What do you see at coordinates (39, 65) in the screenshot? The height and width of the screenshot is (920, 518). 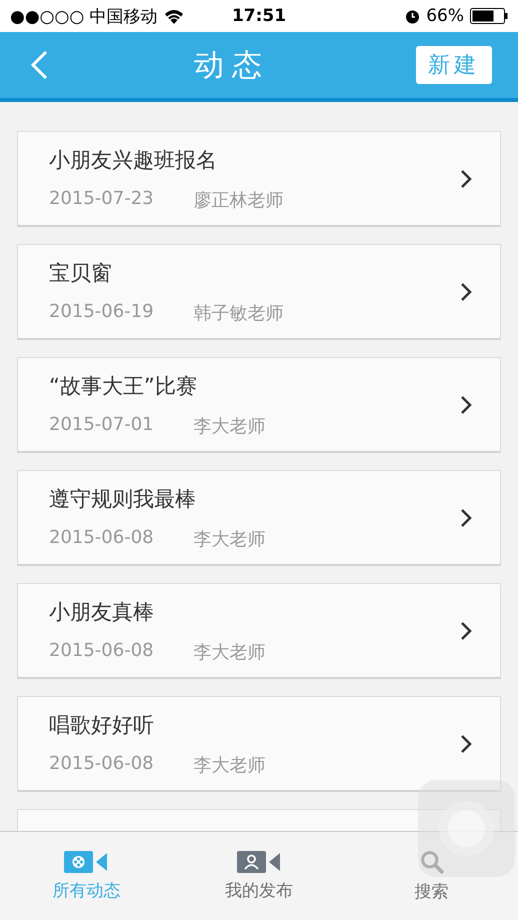 I see `back-icon` at bounding box center [39, 65].